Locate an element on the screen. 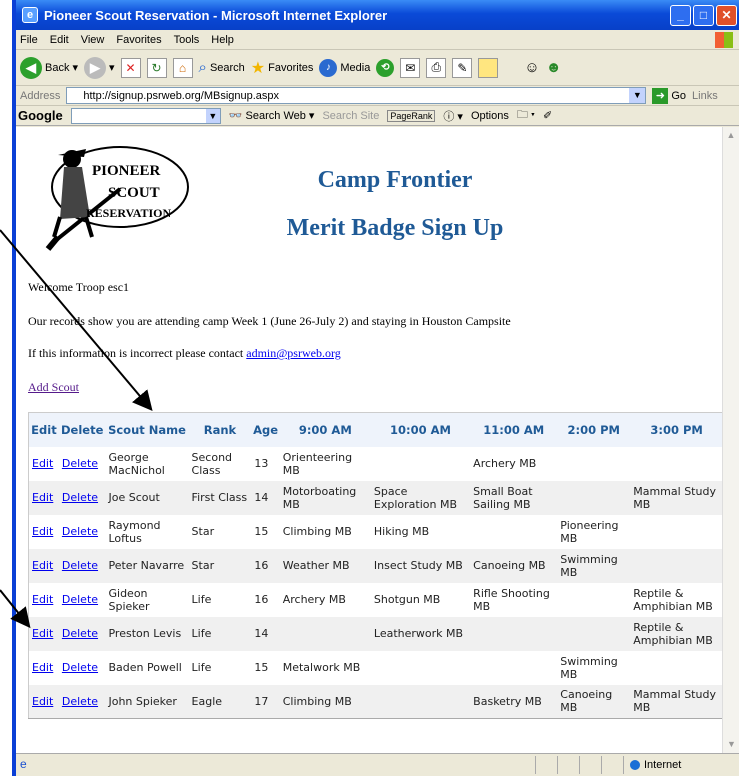 The width and height of the screenshot is (739, 776). admin-email-link: admin@psrweb.org is located at coordinates (293, 353).